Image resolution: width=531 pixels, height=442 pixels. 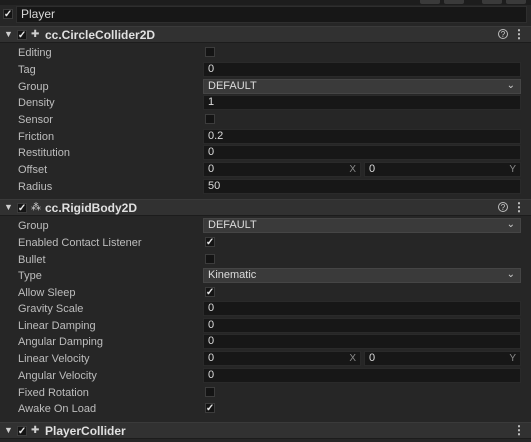 What do you see at coordinates (57, 376) in the screenshot?
I see `prop-label: Angular Velocity` at bounding box center [57, 376].